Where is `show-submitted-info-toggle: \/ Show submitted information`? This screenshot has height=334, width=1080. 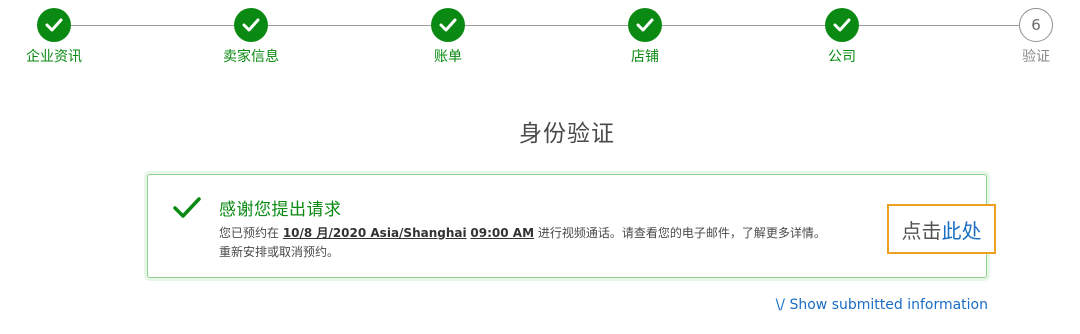
show-submitted-info-toggle: \/ Show submitted information is located at coordinates (882, 305).